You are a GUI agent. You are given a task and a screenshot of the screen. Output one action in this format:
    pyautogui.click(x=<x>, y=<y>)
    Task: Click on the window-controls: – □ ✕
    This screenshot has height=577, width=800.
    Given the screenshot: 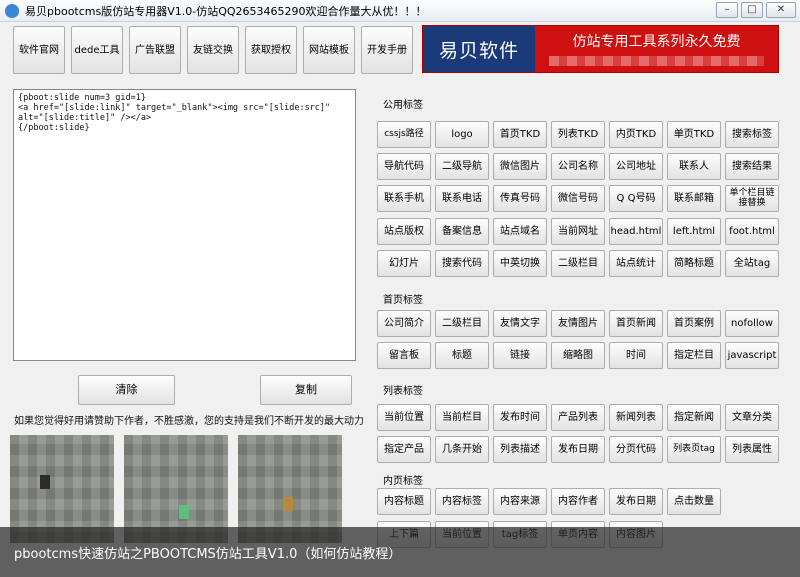 What is the action you would take?
    pyautogui.click(x=756, y=10)
    